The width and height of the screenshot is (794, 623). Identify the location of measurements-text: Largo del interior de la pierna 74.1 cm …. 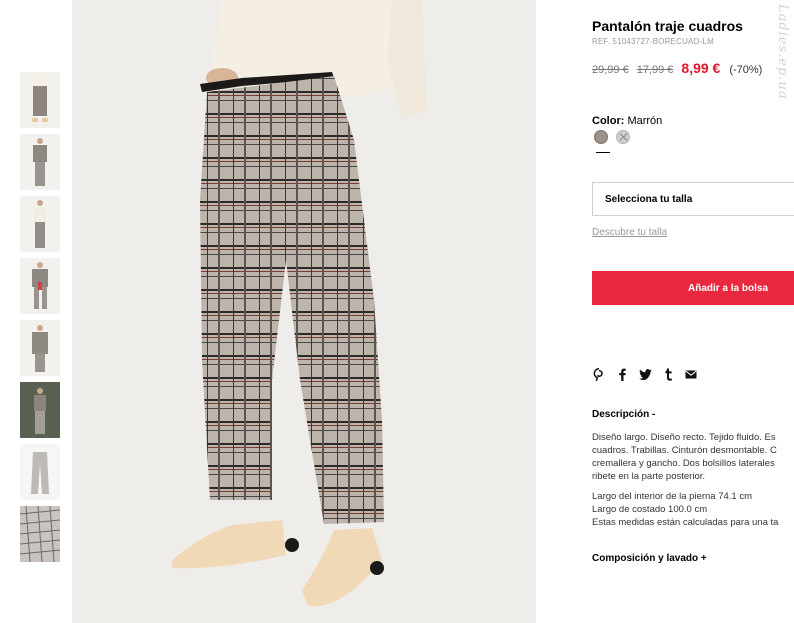
(693, 509).